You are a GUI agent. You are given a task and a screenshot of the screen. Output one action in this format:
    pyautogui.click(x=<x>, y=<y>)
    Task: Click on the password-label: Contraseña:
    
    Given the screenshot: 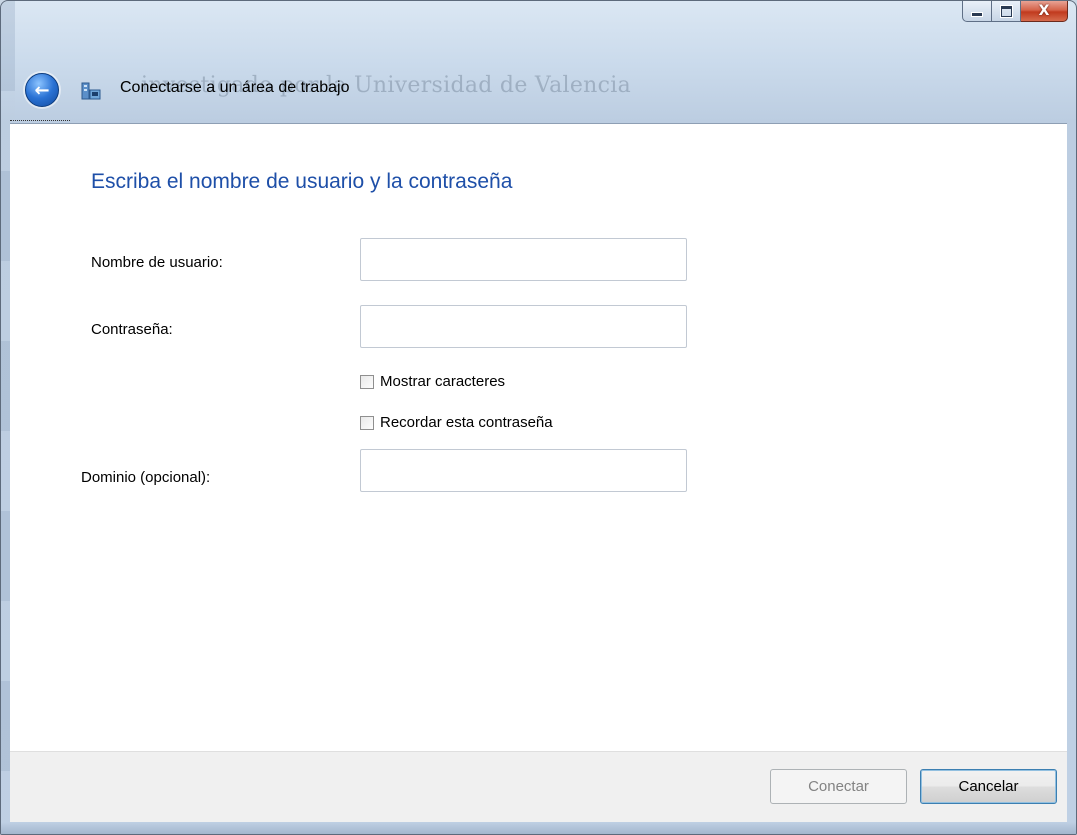 What is the action you would take?
    pyautogui.click(x=132, y=329)
    